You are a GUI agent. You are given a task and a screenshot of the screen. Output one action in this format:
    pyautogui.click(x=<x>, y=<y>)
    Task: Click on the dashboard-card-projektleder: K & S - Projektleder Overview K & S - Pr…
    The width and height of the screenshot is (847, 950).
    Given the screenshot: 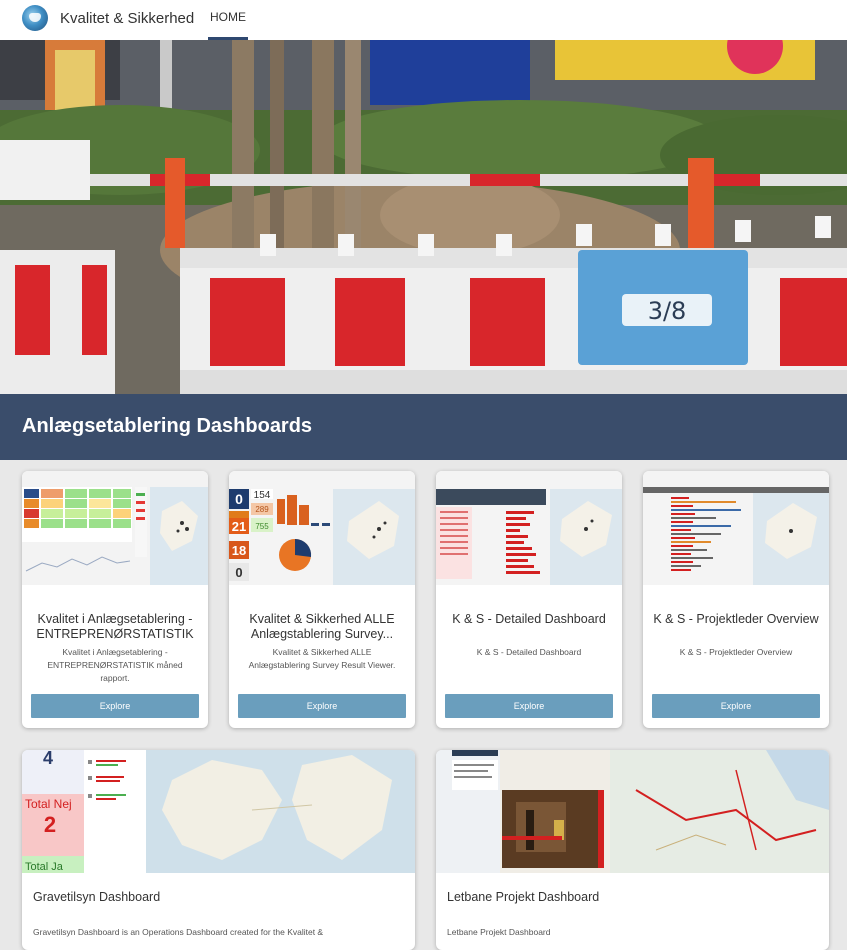 What is the action you would take?
    pyautogui.click(x=736, y=599)
    